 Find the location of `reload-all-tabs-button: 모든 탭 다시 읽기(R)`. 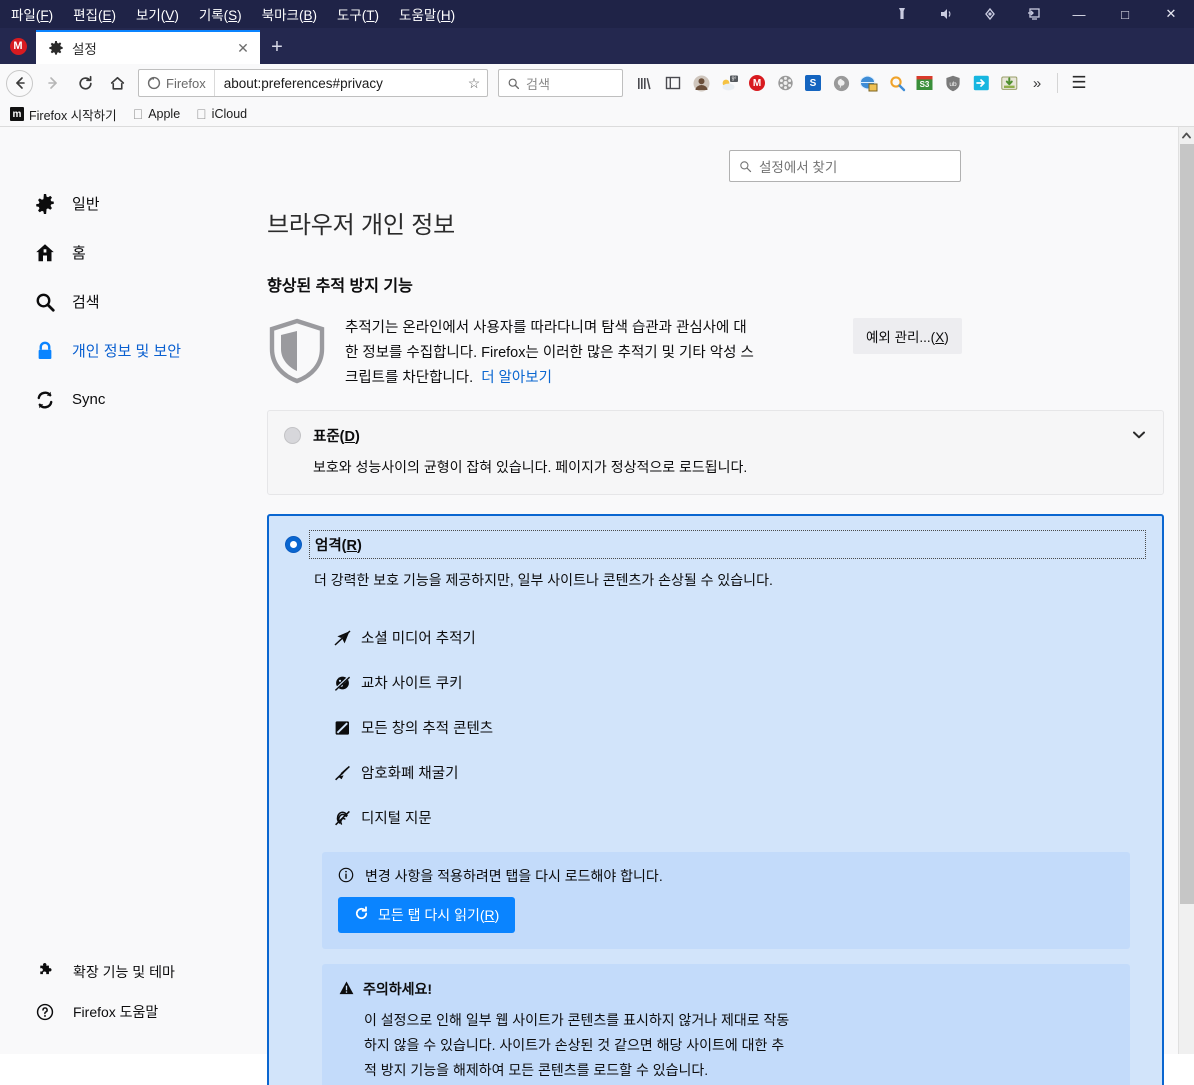

reload-all-tabs-button: 모든 탭 다시 읽기(R) is located at coordinates (427, 915).